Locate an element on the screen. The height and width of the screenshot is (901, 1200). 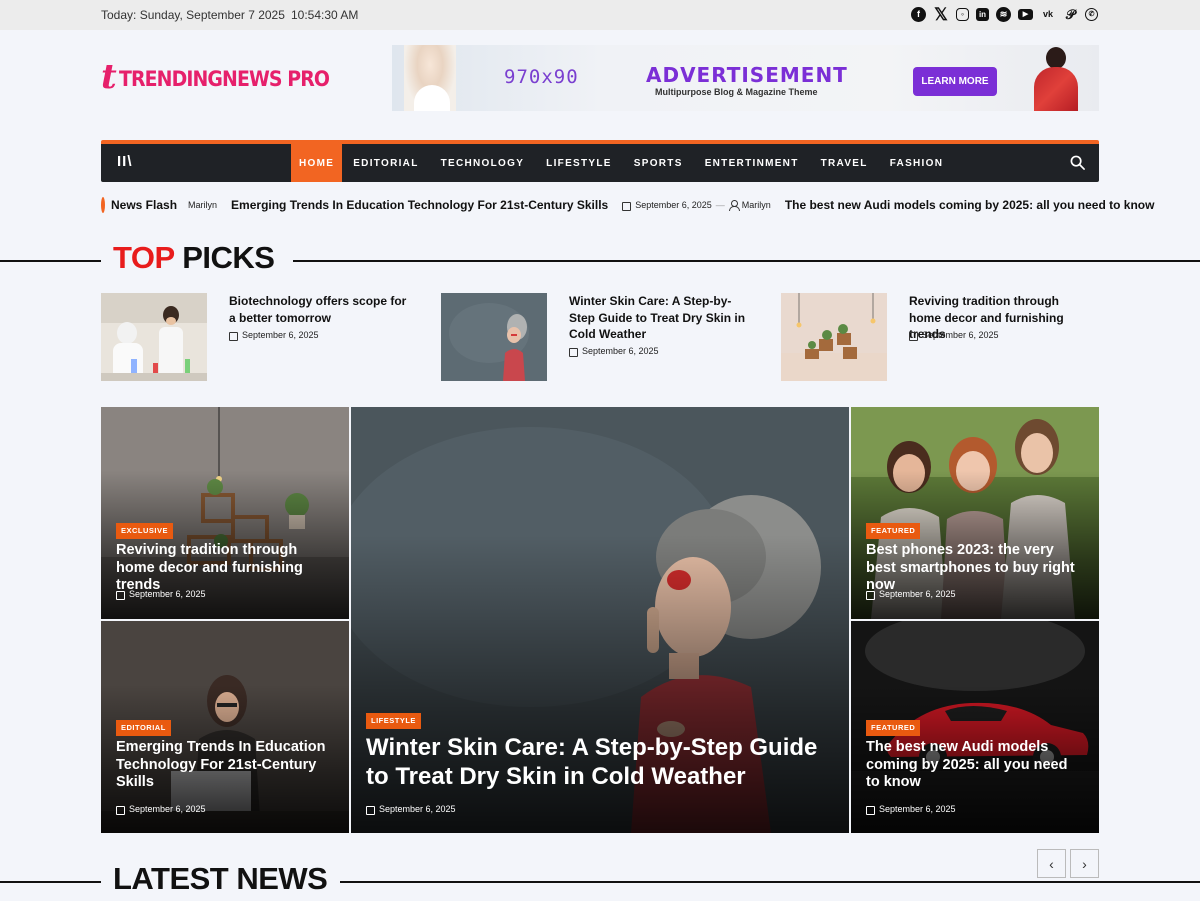
spotify-icon: ≋ is located at coordinates (1003, 14).